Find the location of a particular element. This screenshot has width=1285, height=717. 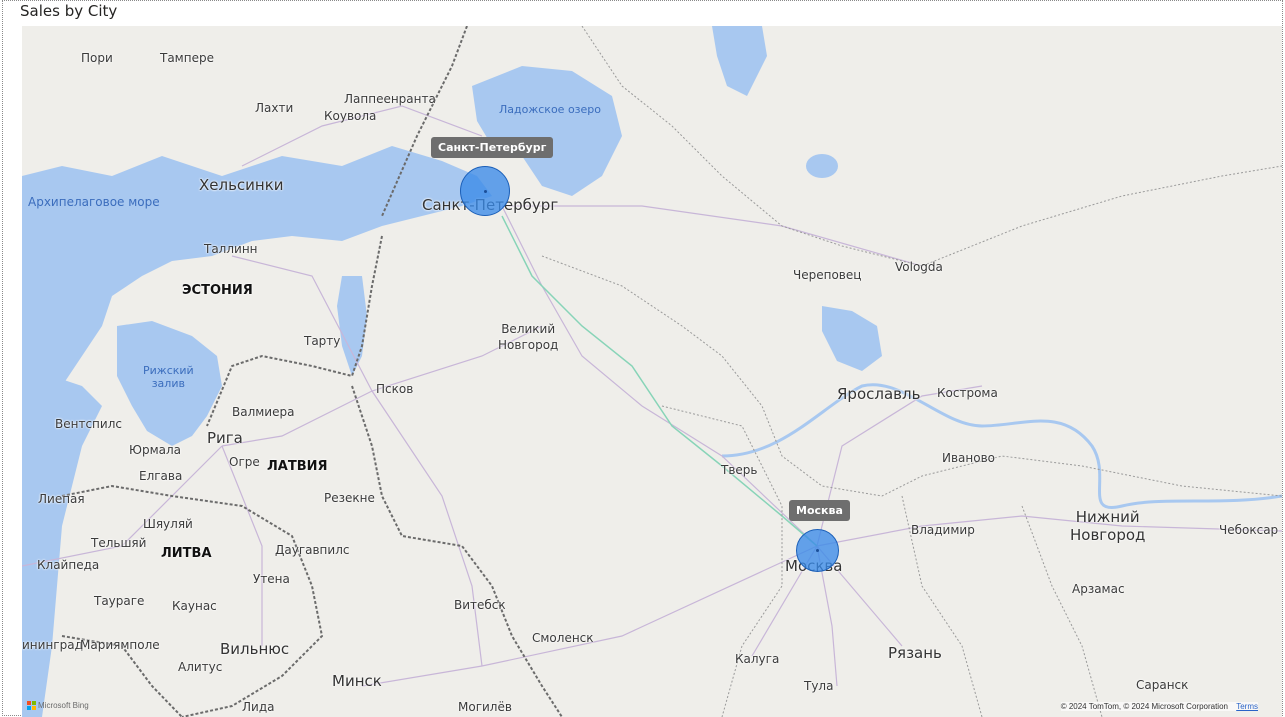

tooltip-moscow: Москва is located at coordinates (819, 510).